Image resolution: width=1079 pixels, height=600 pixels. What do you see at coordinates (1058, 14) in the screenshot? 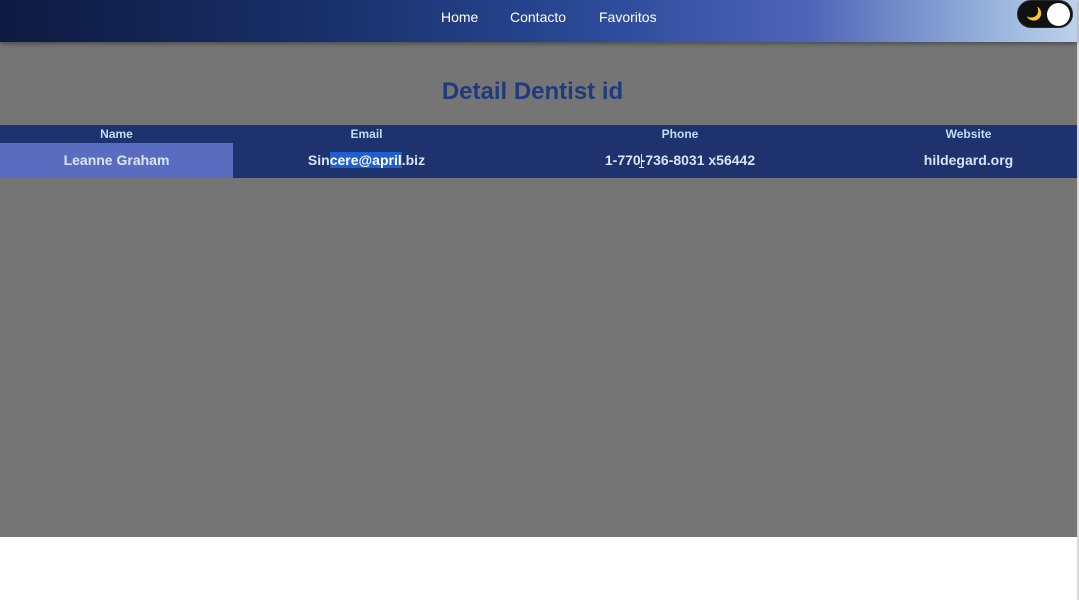
I see `toggle-knob` at bounding box center [1058, 14].